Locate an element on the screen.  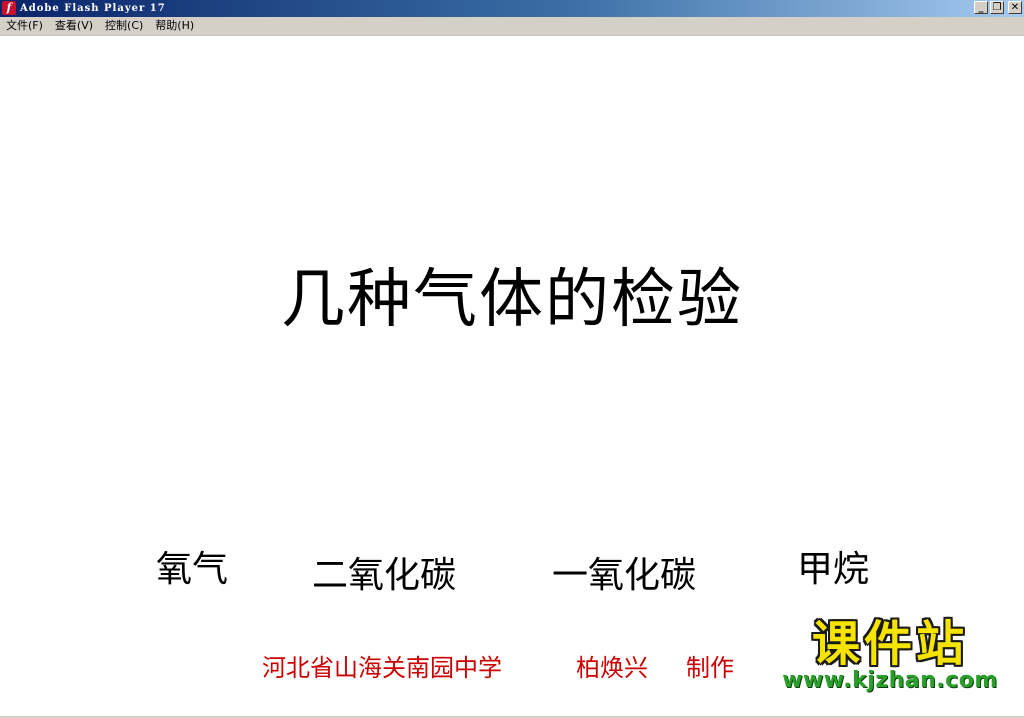
title-bar: f Adobe Flash Player 17 _ ❐ ✕ is located at coordinates (512, 8).